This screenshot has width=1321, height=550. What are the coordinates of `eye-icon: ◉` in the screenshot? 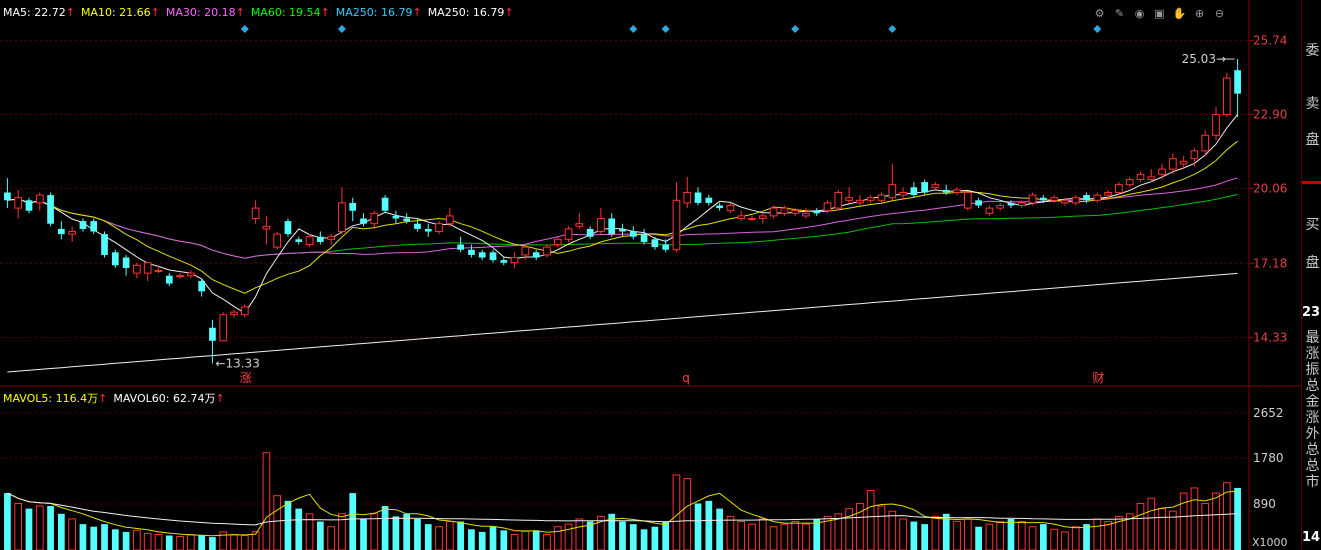 It's located at (1139, 13).